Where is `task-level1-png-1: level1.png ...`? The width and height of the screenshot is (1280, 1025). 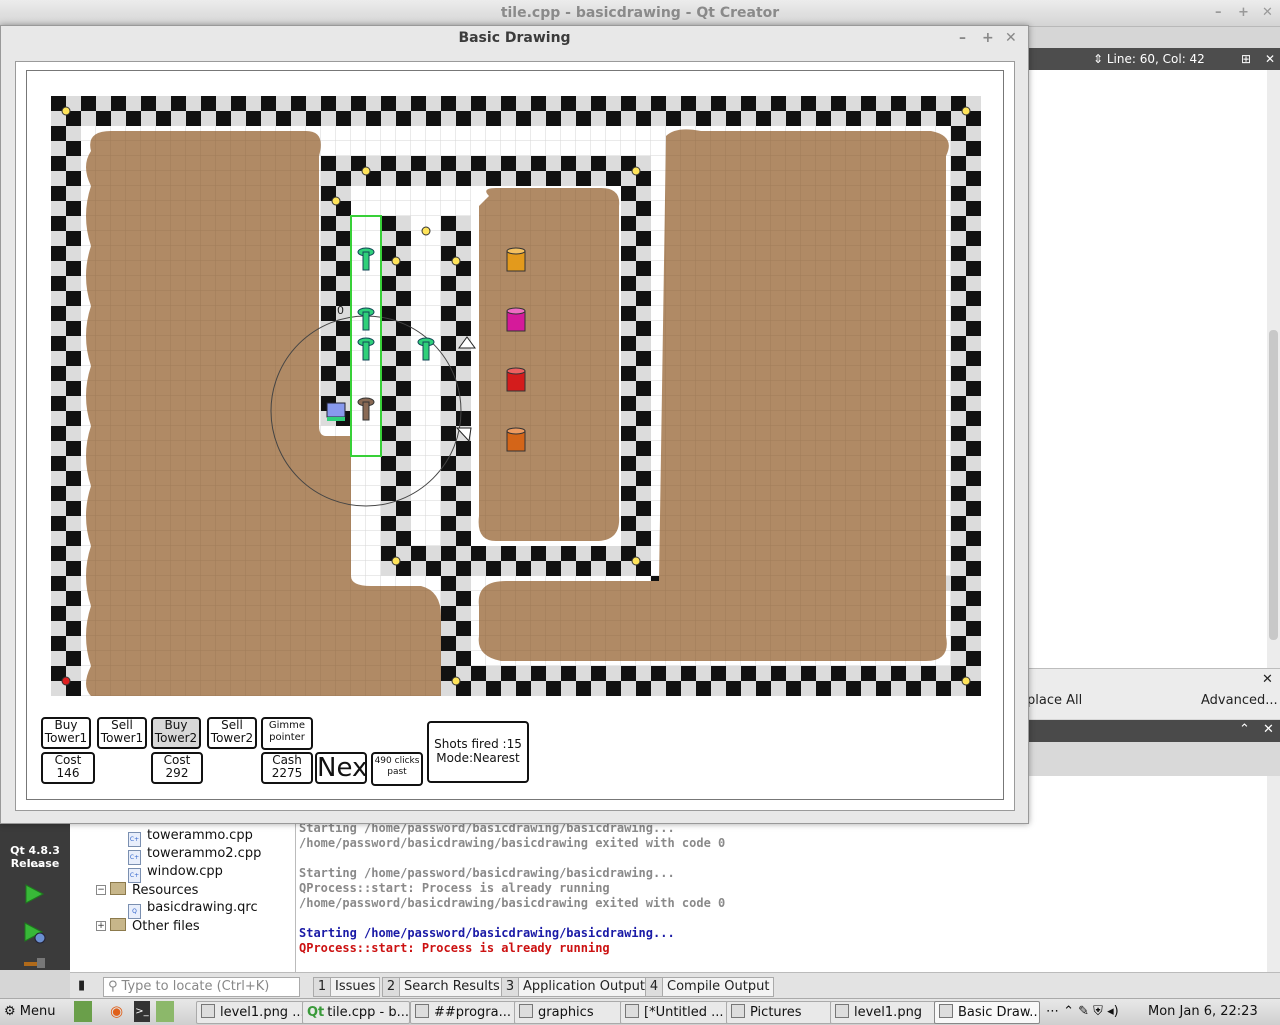 task-level1-png-1: level1.png ... is located at coordinates (250, 1012).